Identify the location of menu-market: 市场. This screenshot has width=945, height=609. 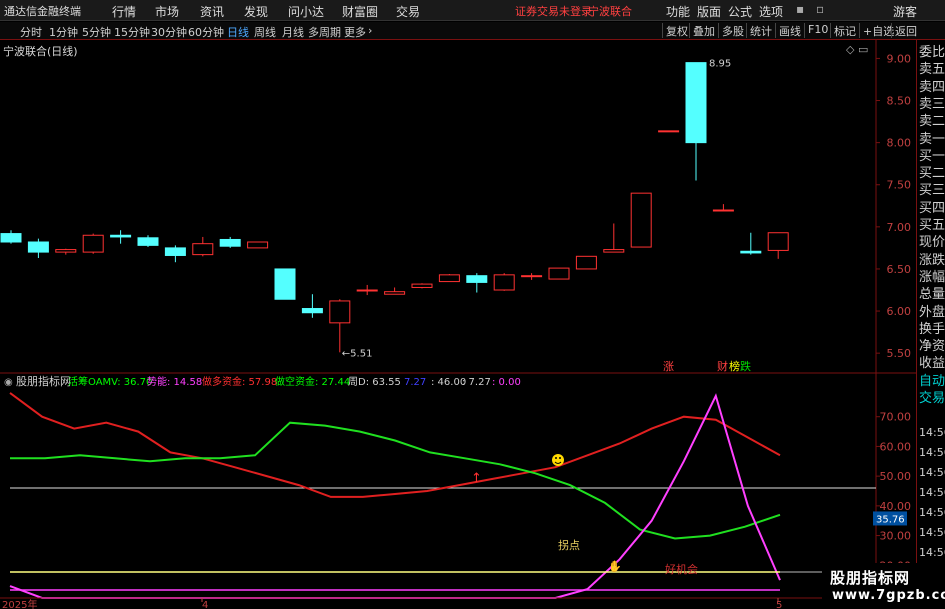
(167, 11).